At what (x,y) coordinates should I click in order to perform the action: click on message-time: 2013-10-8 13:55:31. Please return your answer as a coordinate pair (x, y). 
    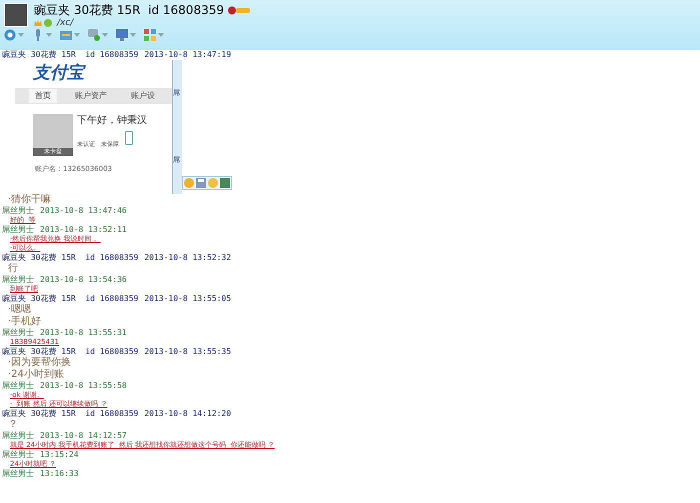
    Looking at the image, I should click on (83, 333).